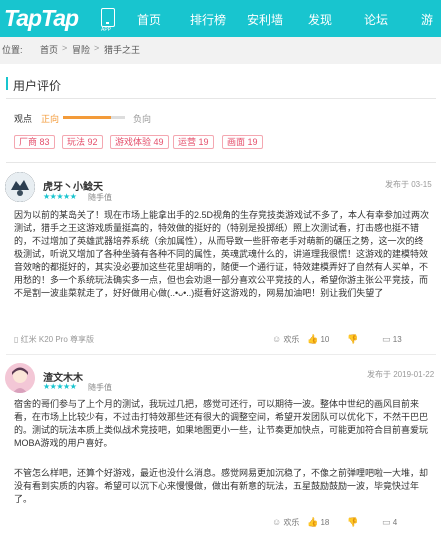 This screenshot has height=535, width=441. What do you see at coordinates (12, 50) in the screenshot?
I see `breadcrumb-prefix: 位置:` at bounding box center [12, 50].